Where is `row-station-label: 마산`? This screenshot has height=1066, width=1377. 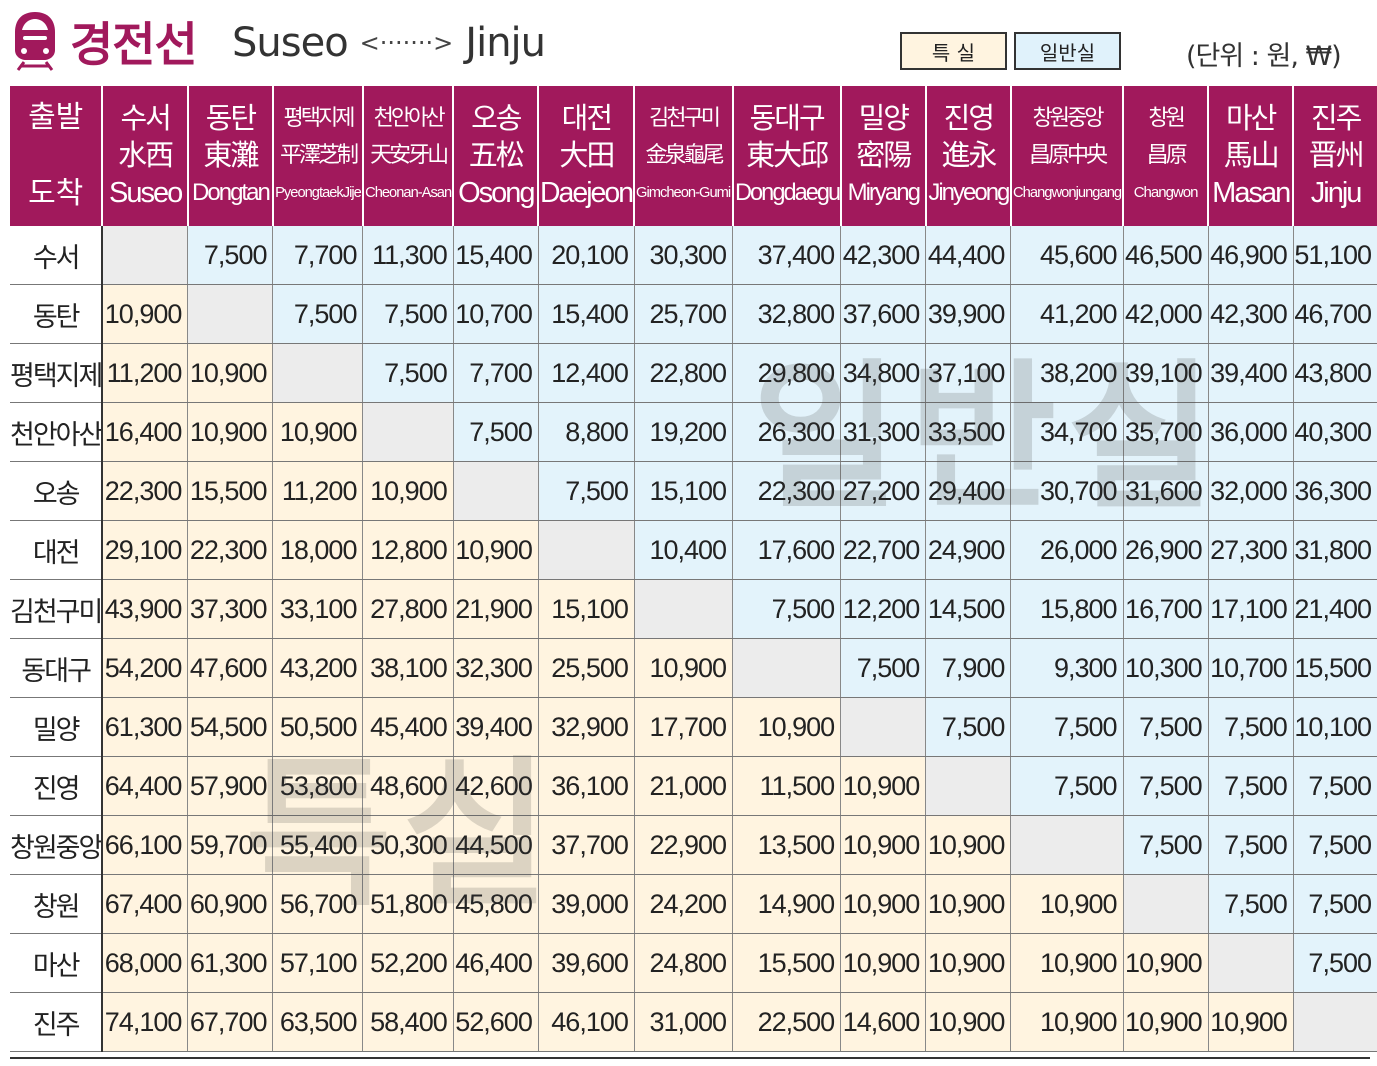
row-station-label: 마산 is located at coordinates (57, 963).